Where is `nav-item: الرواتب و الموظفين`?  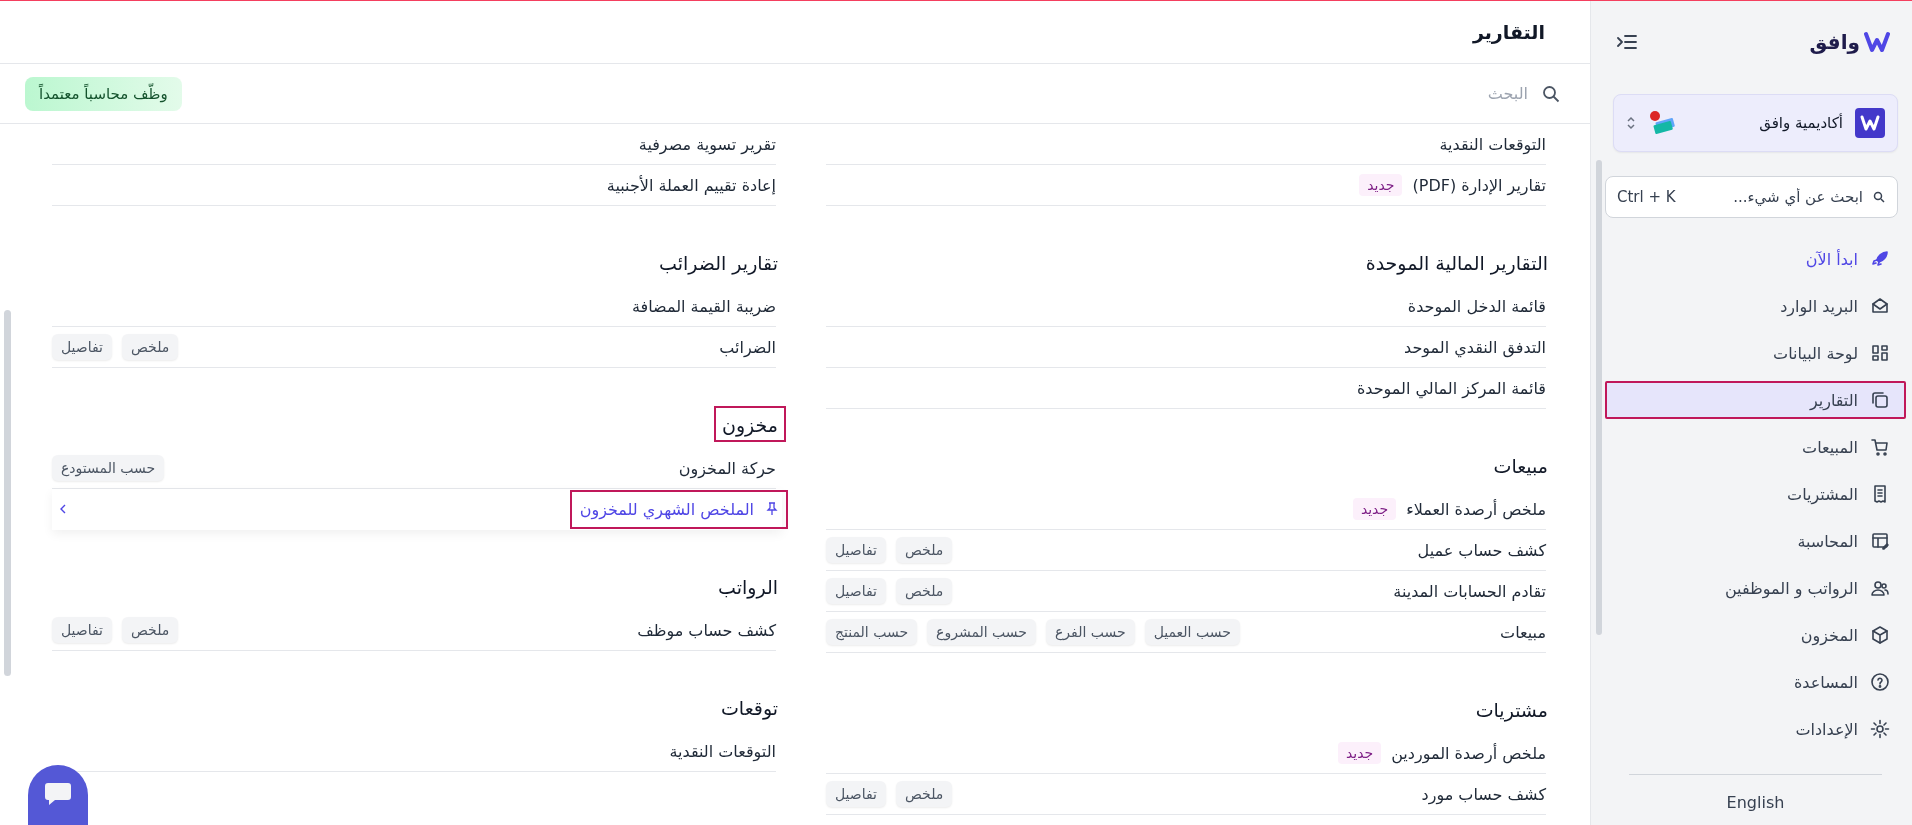 nav-item: الرواتب و الموظفين is located at coordinates (1755, 588).